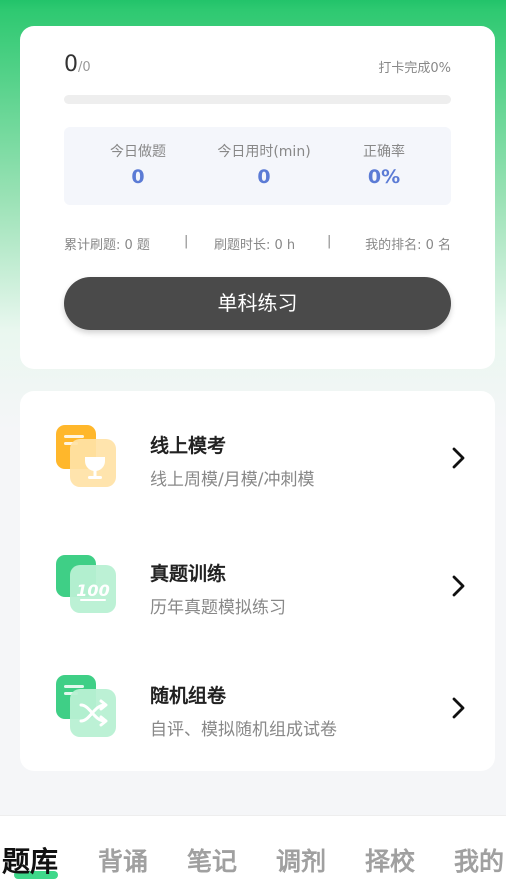 The height and width of the screenshot is (885, 506). I want to click on tab-recite: 背诵, so click(123, 860).